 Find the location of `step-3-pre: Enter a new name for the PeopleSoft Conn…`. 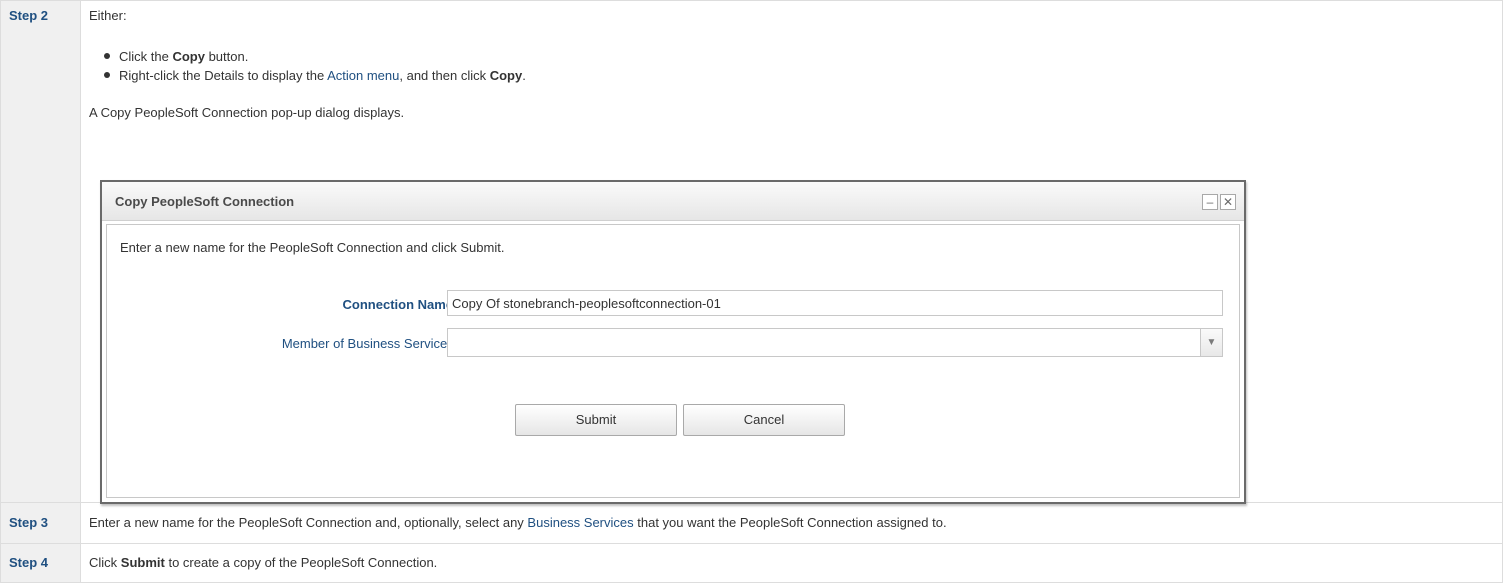

step-3-pre: Enter a new name for the PeopleSoft Conn… is located at coordinates (308, 522).